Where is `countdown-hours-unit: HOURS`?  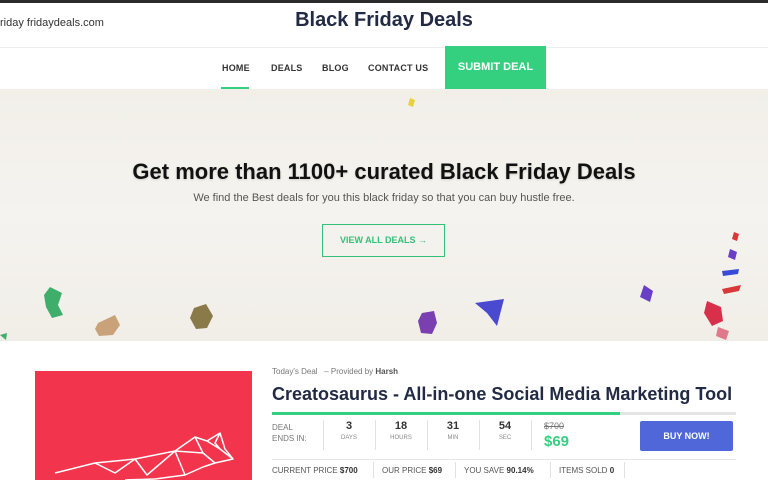
countdown-hours-unit: HOURS is located at coordinates (401, 438).